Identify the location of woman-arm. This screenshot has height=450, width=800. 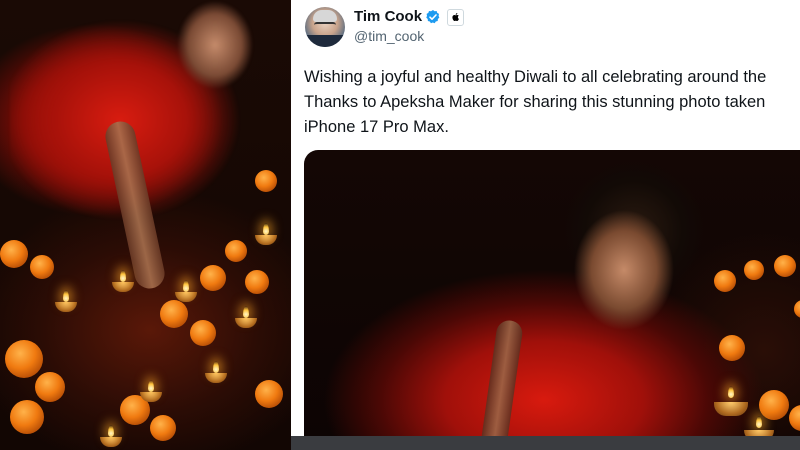
(502, 384).